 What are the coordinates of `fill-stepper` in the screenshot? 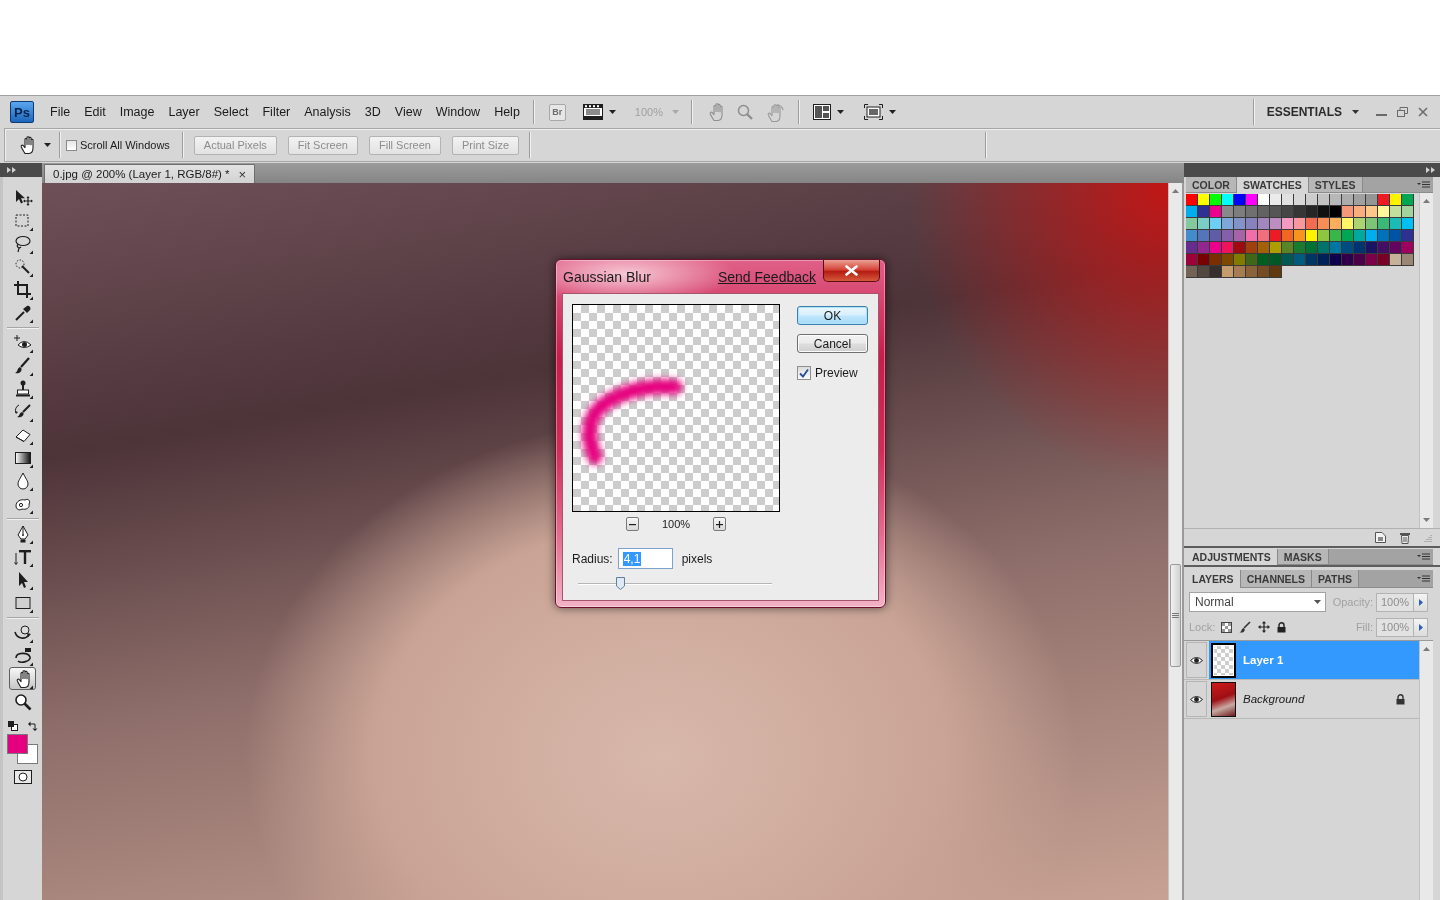 It's located at (1421, 627).